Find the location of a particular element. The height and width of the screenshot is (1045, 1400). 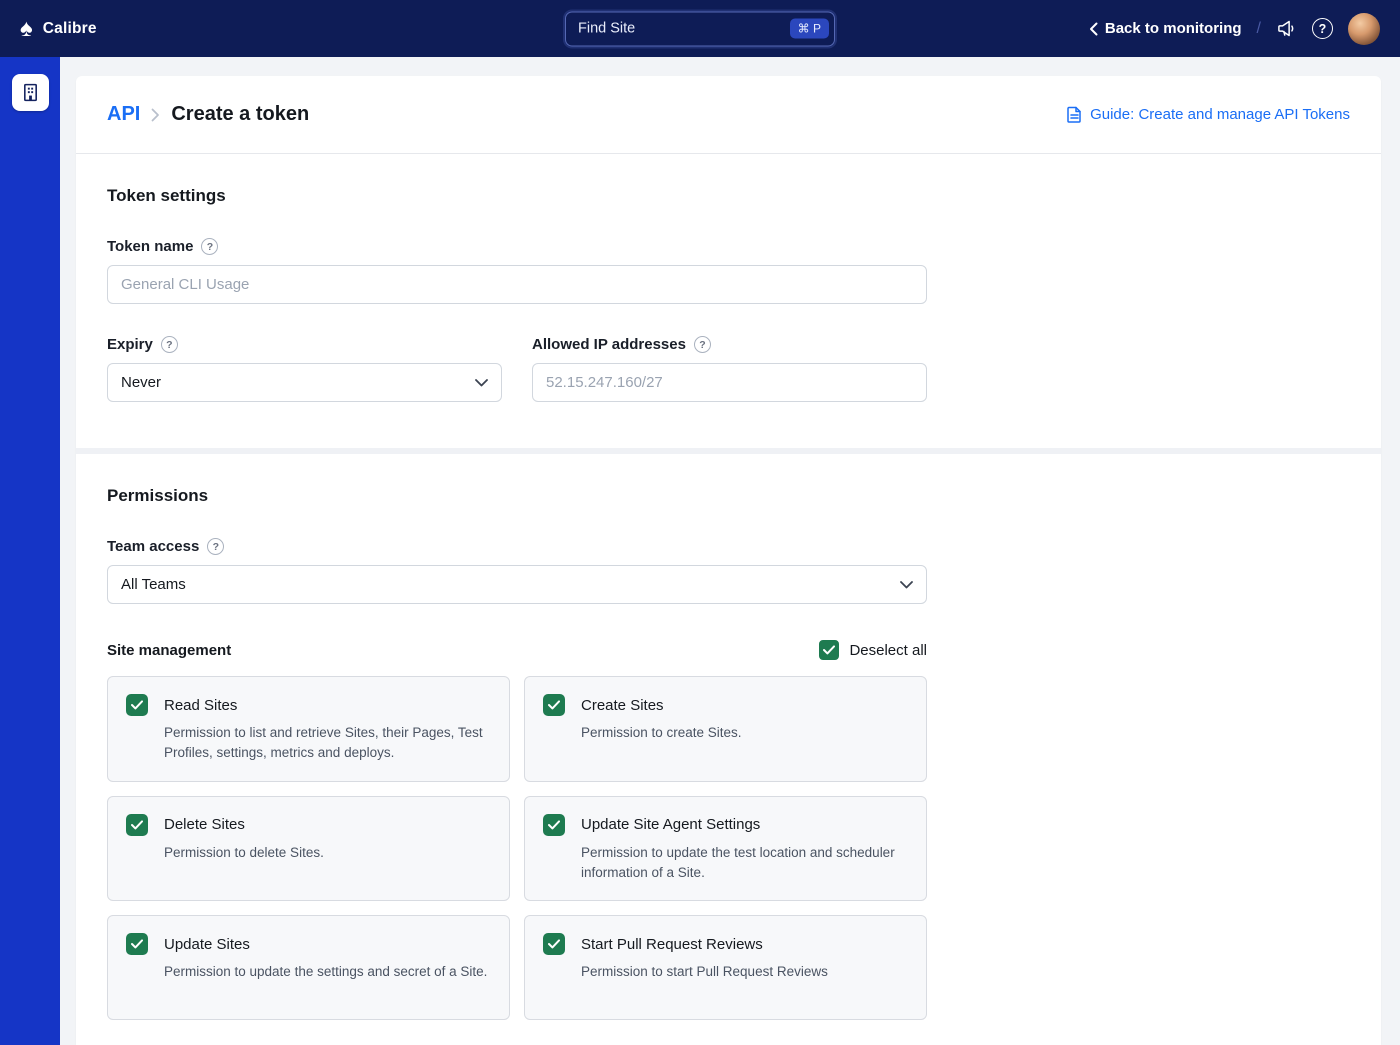

token-name-input is located at coordinates (517, 284).